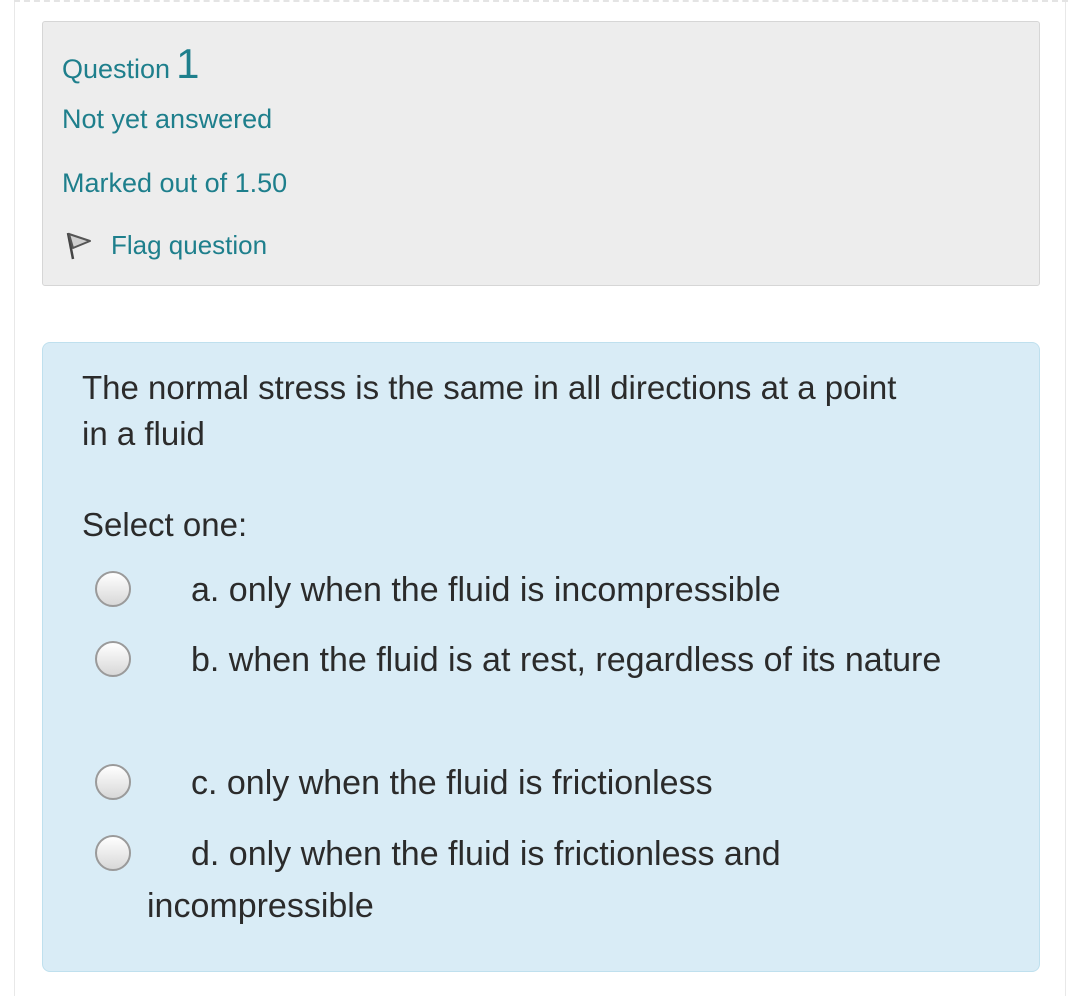 The image size is (1076, 996). I want to click on flag-question-button: Flag question, so click(165, 245).